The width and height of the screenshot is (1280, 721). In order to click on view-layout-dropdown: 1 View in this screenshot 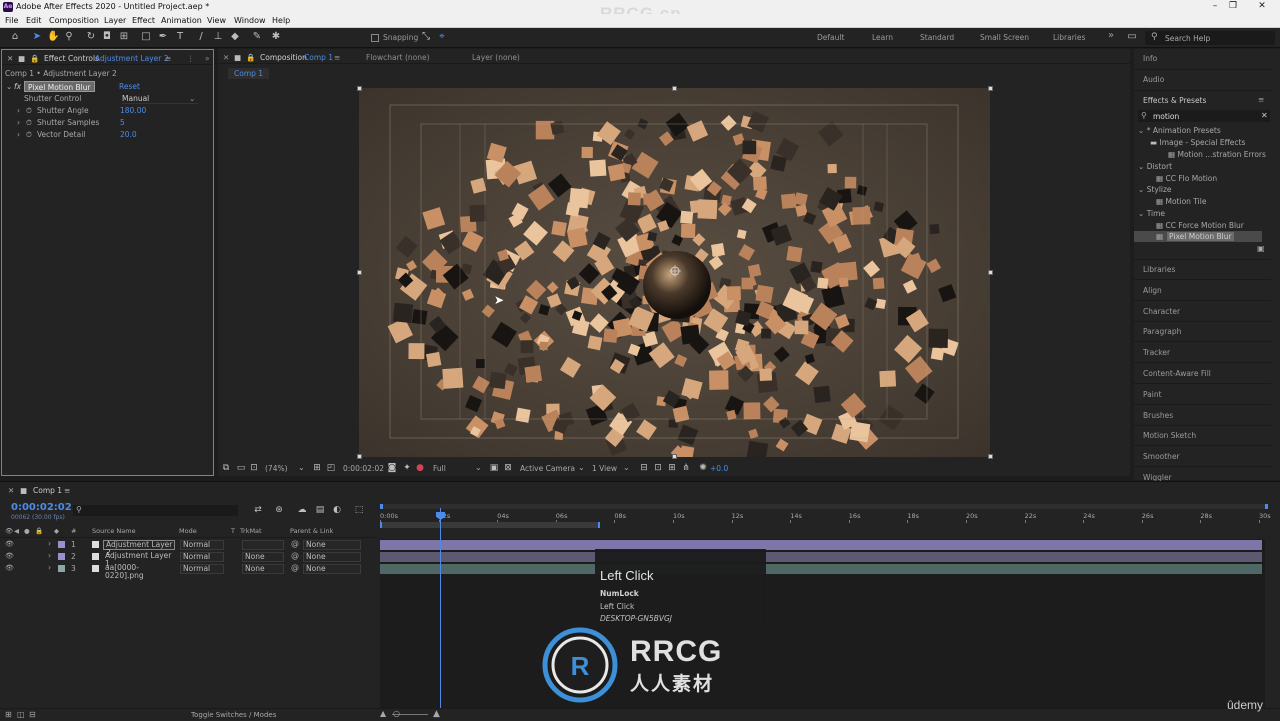, I will do `click(604, 468)`.